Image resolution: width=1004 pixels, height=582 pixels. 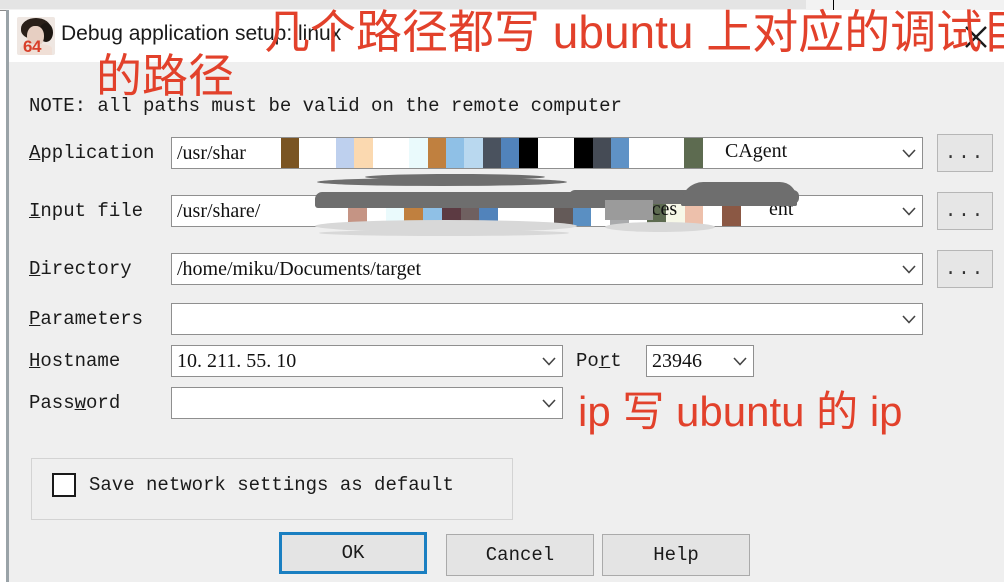 What do you see at coordinates (547, 153) in the screenshot?
I see `application-combobox: /usr/shar` at bounding box center [547, 153].